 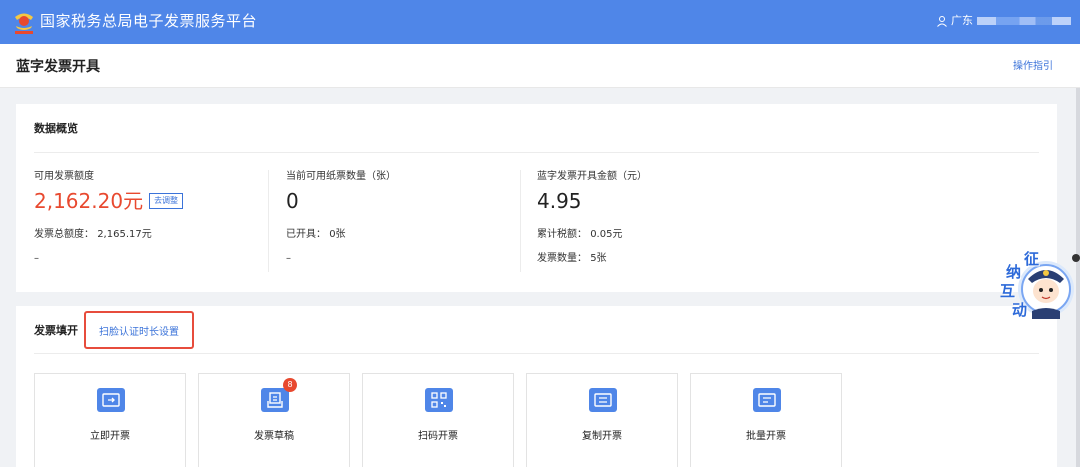 What do you see at coordinates (1014, 272) in the screenshot?
I see `mascot-char: 纳` at bounding box center [1014, 272].